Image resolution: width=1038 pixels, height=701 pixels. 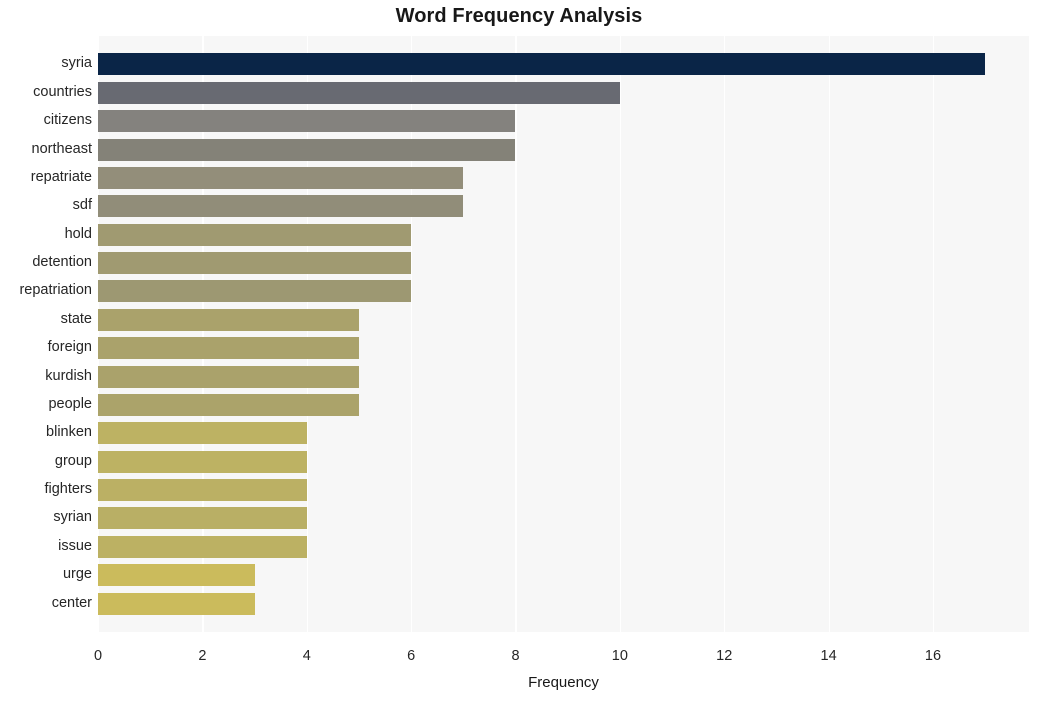 What do you see at coordinates (98, 656) in the screenshot?
I see `x-tick-label-0: 0` at bounding box center [98, 656].